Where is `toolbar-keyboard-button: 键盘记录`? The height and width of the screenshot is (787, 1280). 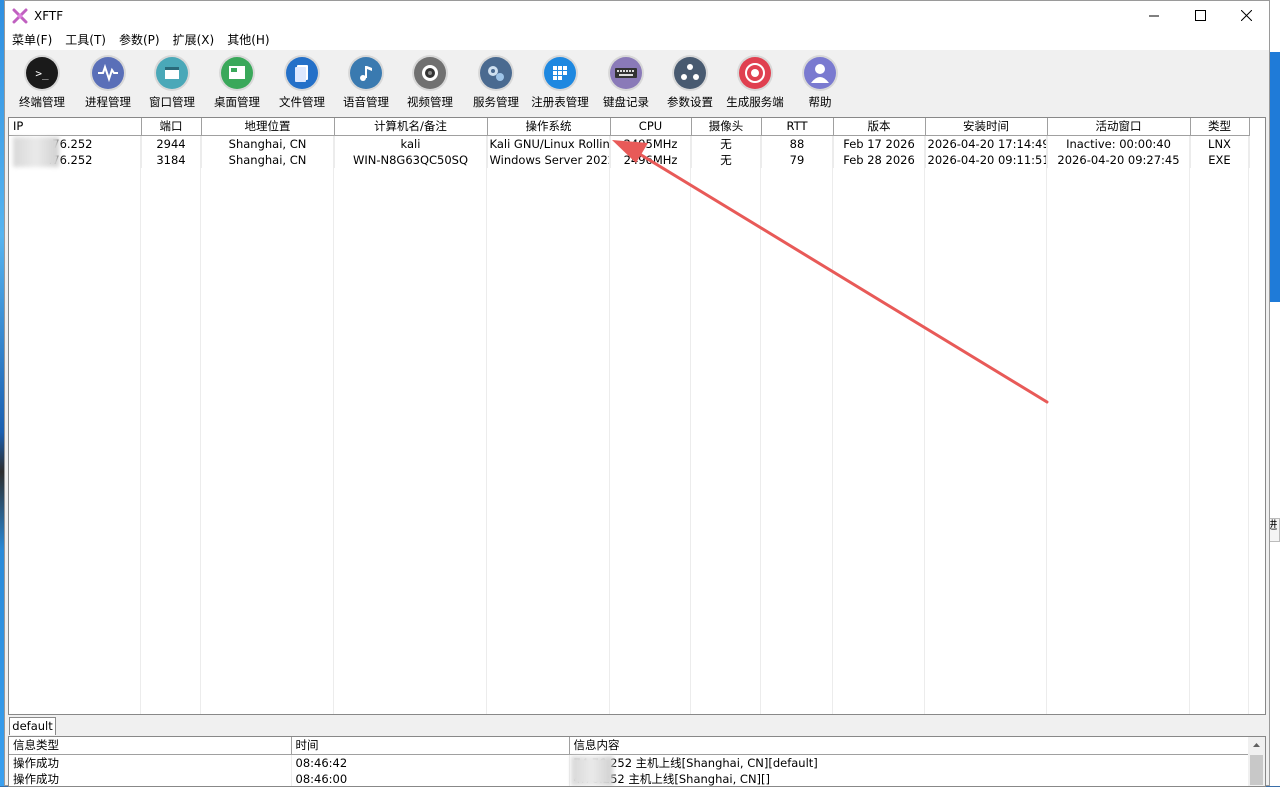
toolbar-keyboard-button: 键盘记录 is located at coordinates (626, 84).